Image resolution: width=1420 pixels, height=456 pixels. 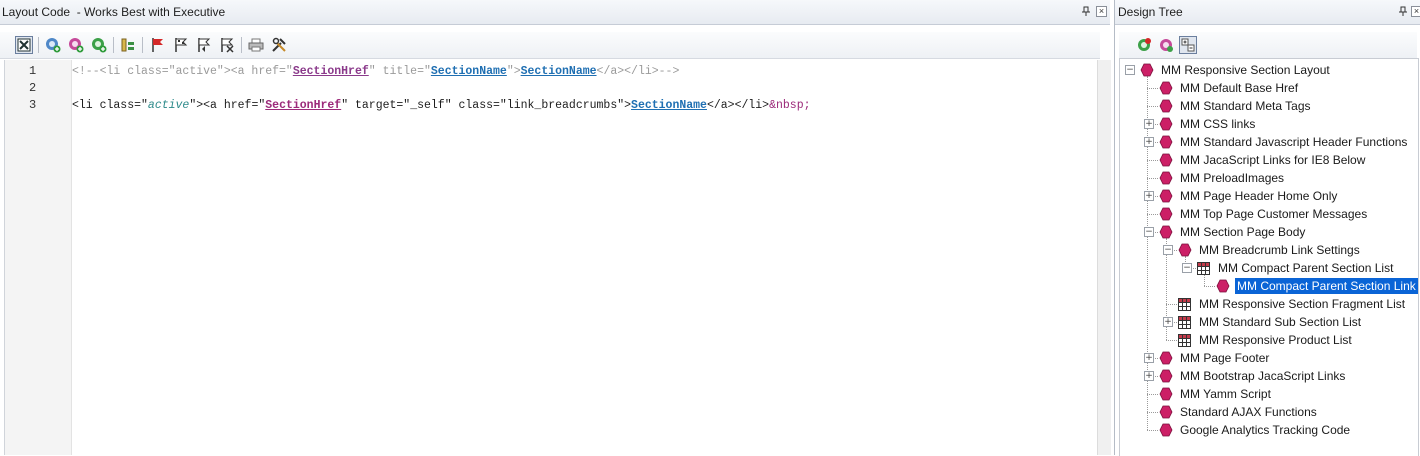 I want to click on code-token: <li class=", so click(x=110, y=105).